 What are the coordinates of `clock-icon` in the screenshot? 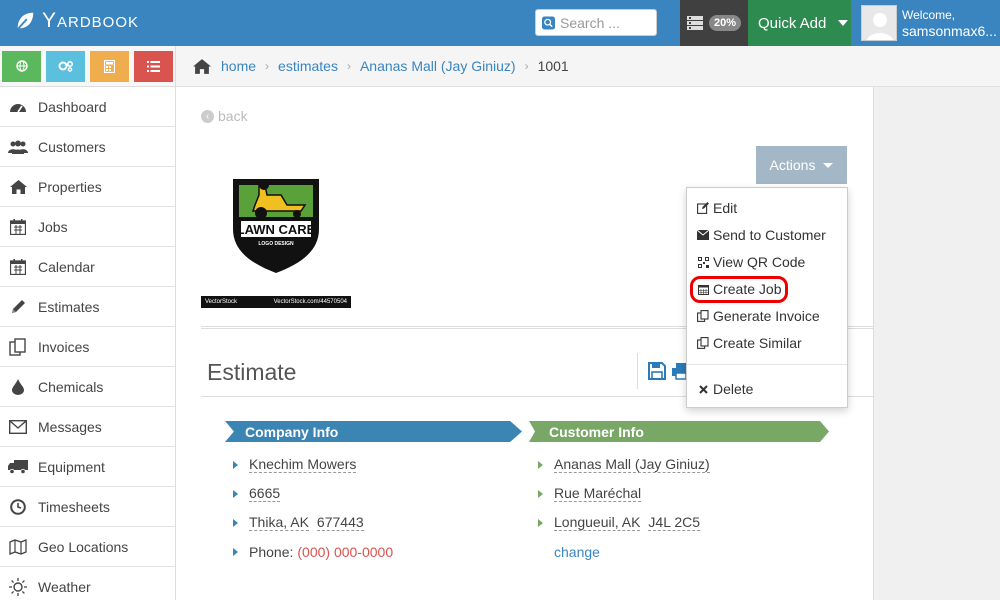 It's located at (18, 507).